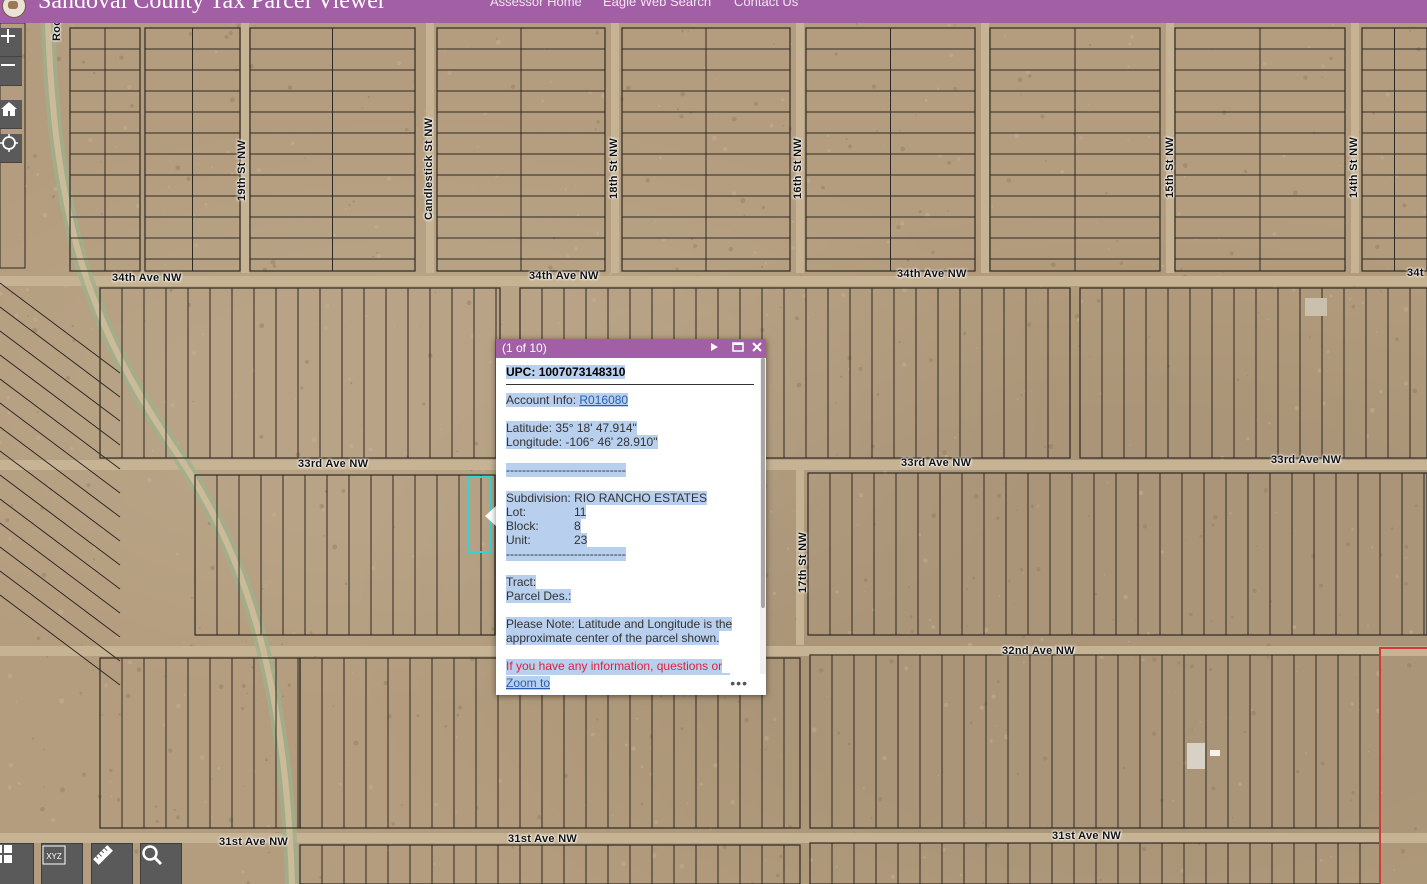 The height and width of the screenshot is (884, 1427). Describe the element at coordinates (657, 4) in the screenshot. I see `nav-eagle-web-search-link: Eagle Web Search` at that location.